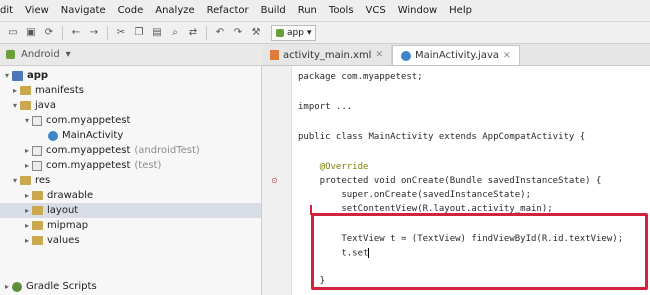 This screenshot has height=295, width=650. What do you see at coordinates (414, 195) in the screenshot?
I see `code-line: super.onCreate(savedInstanceState);` at bounding box center [414, 195].